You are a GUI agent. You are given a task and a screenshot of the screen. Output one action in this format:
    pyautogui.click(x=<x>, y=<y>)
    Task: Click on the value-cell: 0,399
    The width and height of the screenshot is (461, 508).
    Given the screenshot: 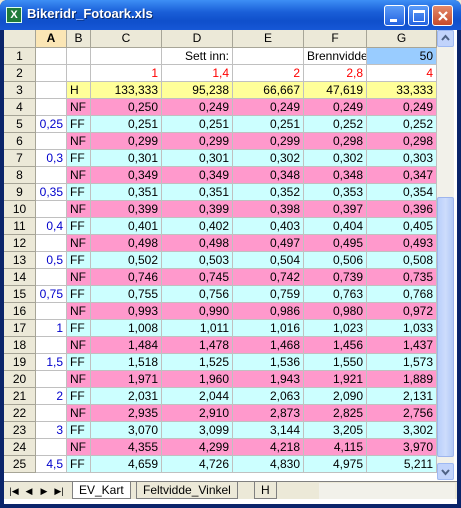 What is the action you would take?
    pyautogui.click(x=126, y=209)
    